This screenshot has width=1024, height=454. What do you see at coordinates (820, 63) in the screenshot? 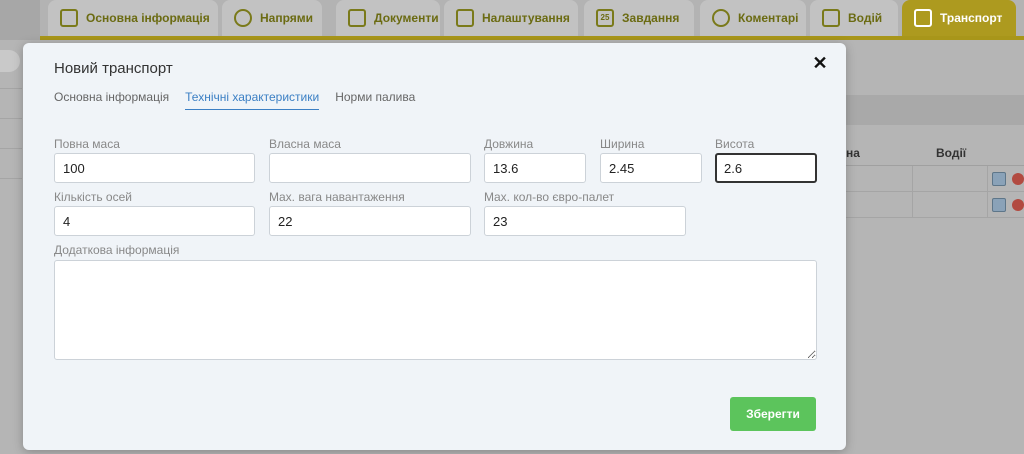
I see `close-icon: ✕` at bounding box center [820, 63].